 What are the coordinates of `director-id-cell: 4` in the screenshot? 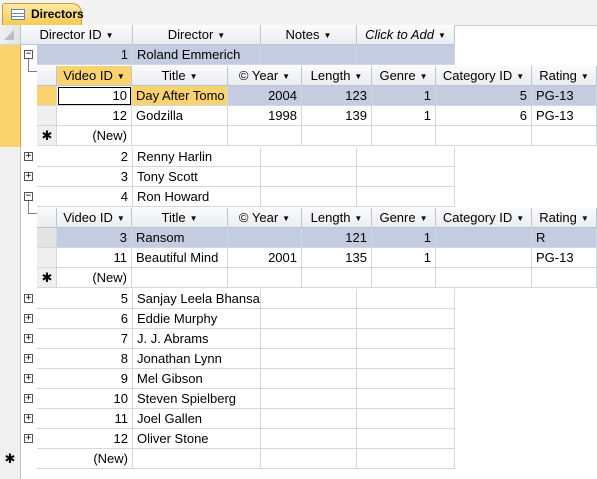 It's located at (85, 197).